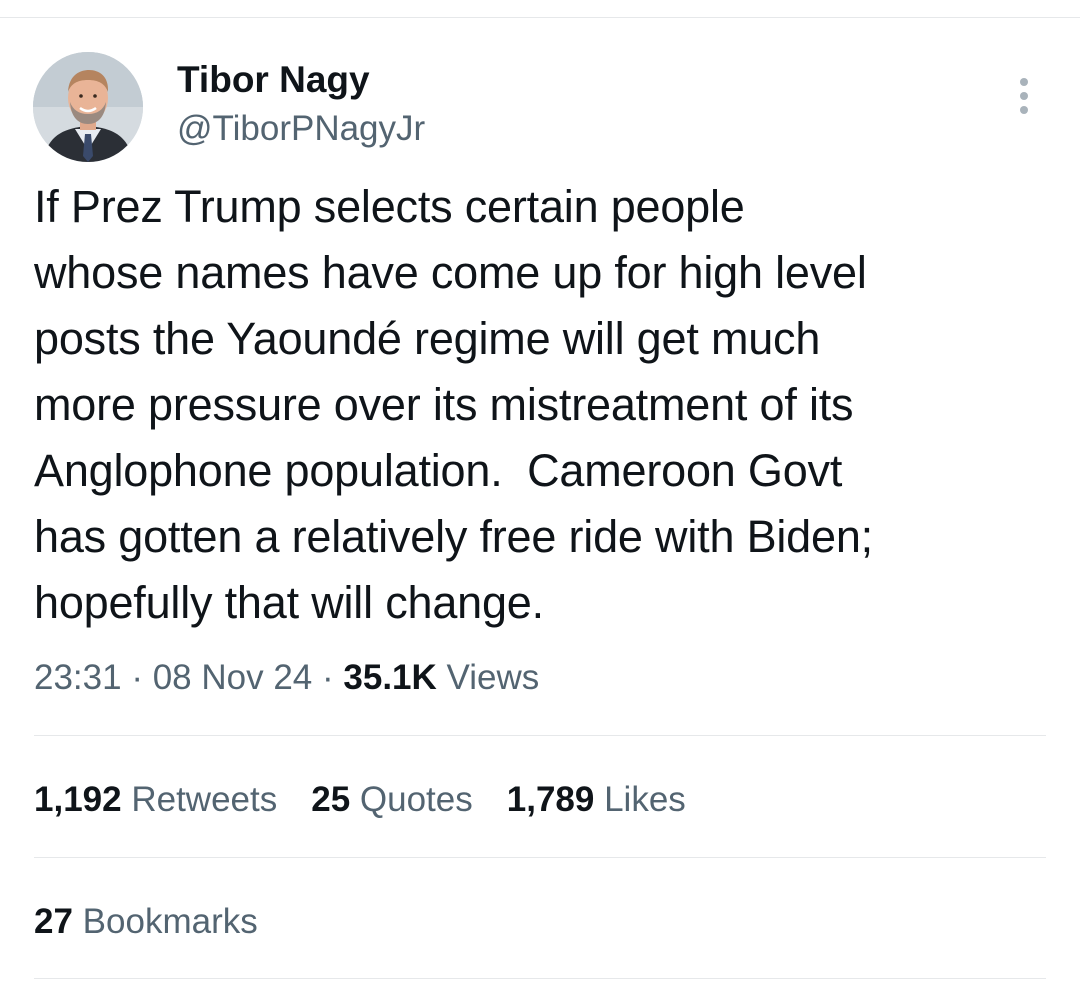 This screenshot has height=1004, width=1080. I want to click on likes-label: Likes, so click(645, 799).